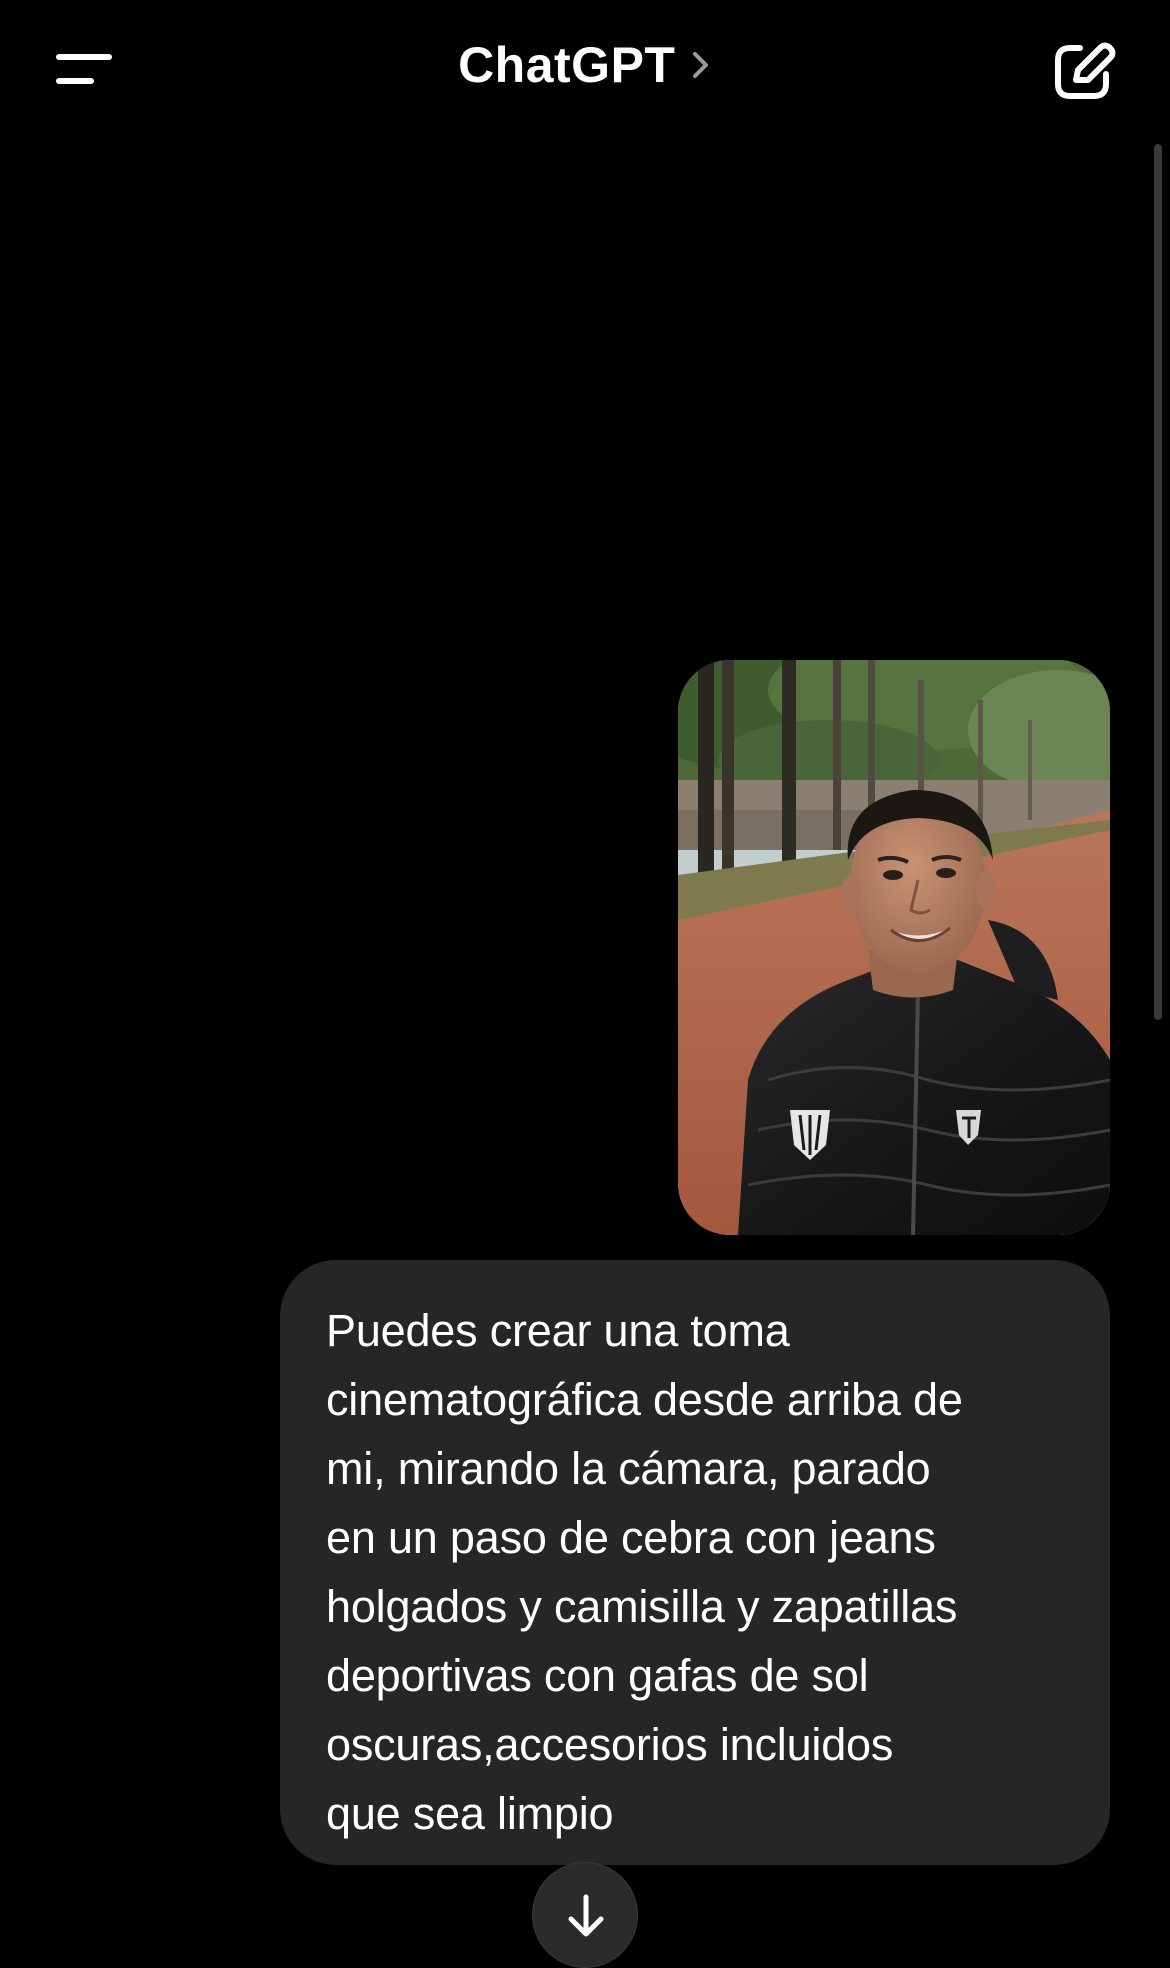 Image resolution: width=1170 pixels, height=1968 pixels. Describe the element at coordinates (567, 65) in the screenshot. I see `app-title: ChatGPT` at that location.